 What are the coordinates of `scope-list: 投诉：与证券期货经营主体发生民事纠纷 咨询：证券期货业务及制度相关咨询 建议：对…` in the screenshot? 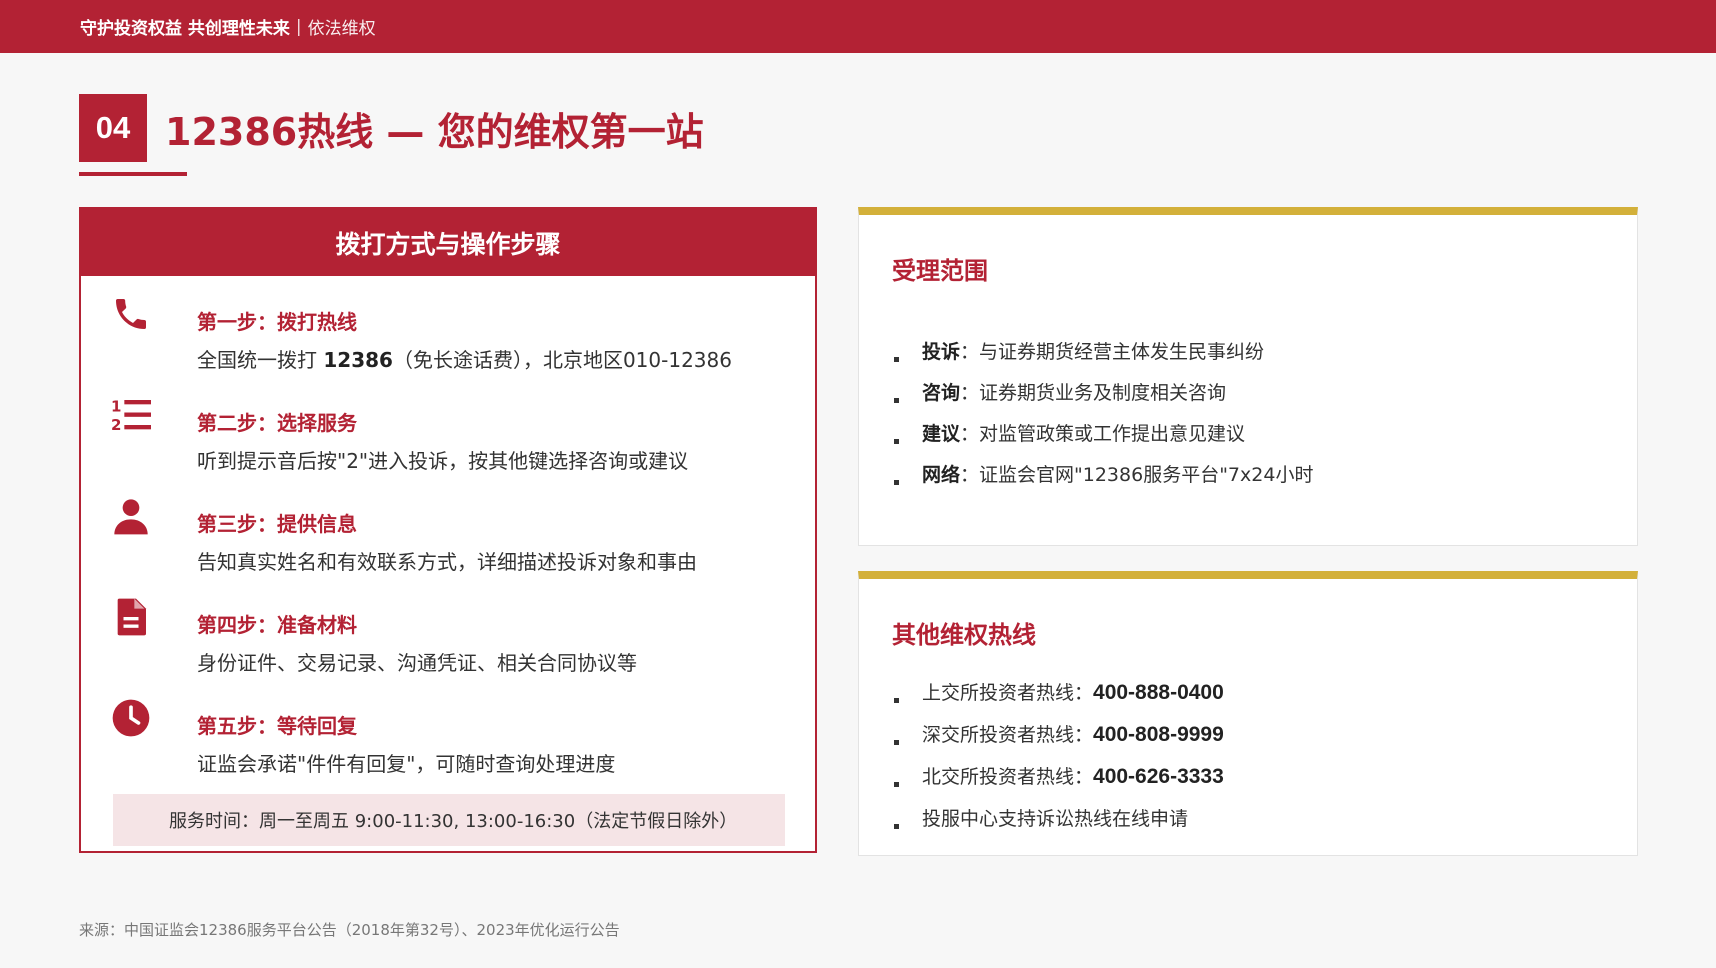 It's located at (1102, 420).